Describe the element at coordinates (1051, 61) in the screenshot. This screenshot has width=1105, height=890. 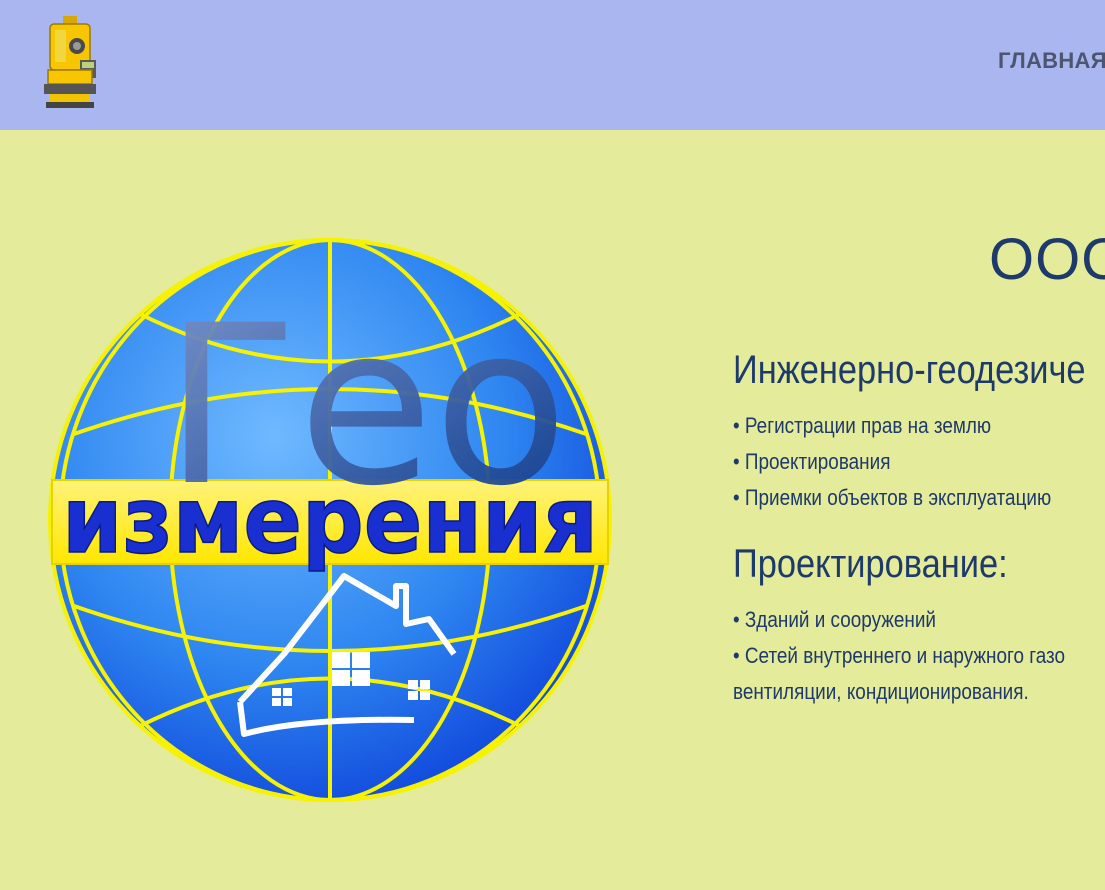
I see `nav-home-link: ГЛАВНАЯ` at that location.